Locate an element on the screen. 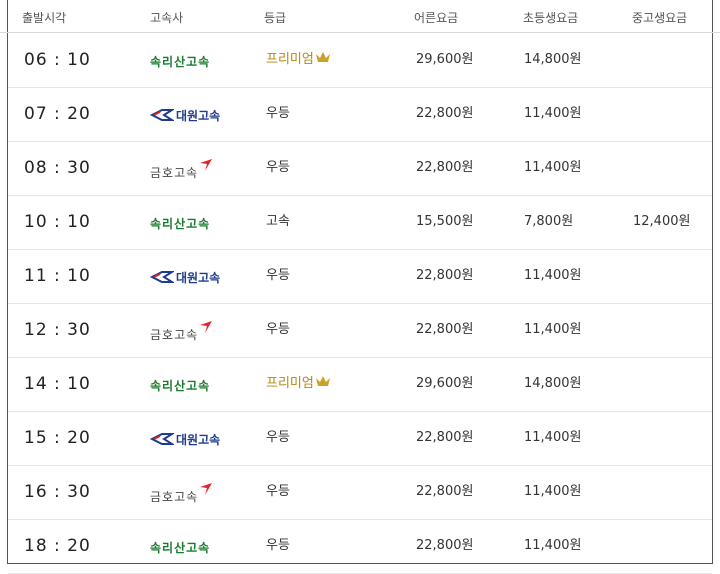 This screenshot has height=574, width=720. header-time: 출발시각 is located at coordinates (44, 18).